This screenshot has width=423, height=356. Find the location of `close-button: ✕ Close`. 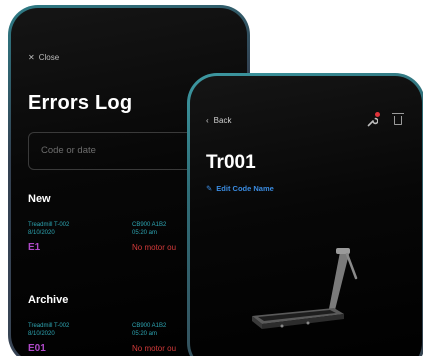

close-button: ✕ Close is located at coordinates (43, 57).